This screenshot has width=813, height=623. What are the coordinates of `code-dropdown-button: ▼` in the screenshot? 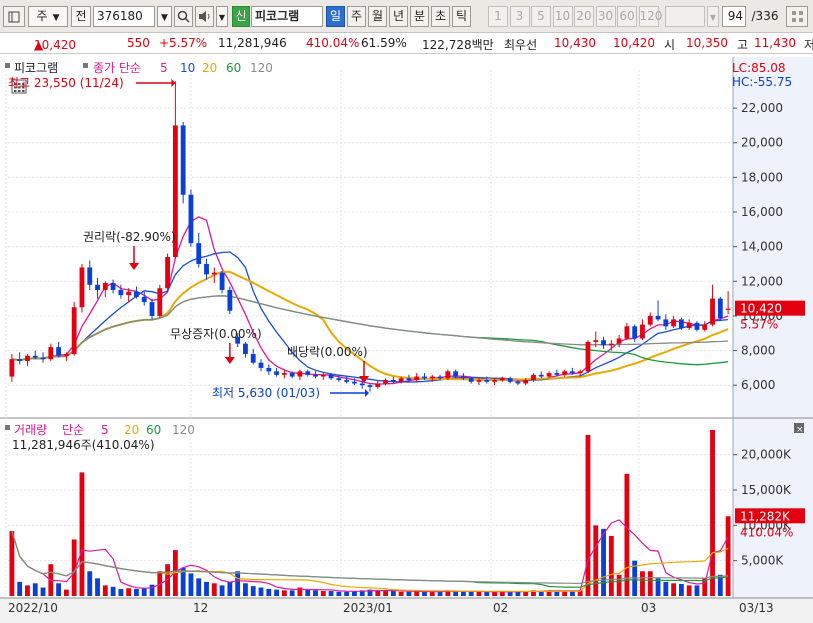 It's located at (164, 16).